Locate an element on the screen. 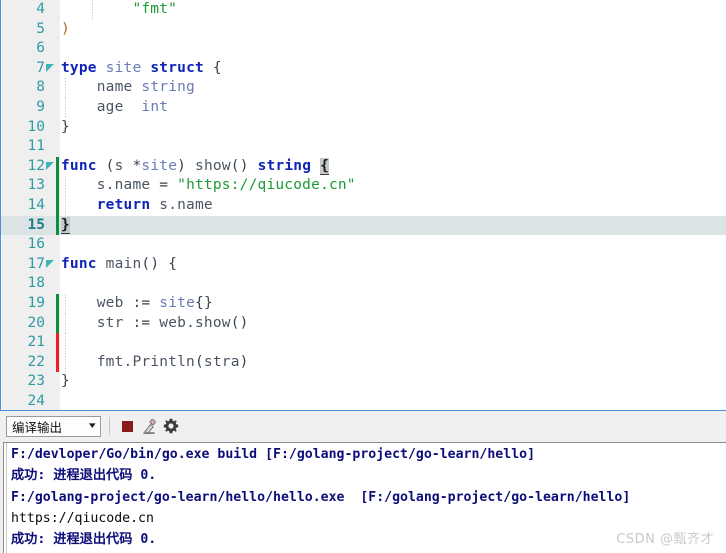 Image resolution: width=726 pixels, height=553 pixels. code-line: 11 is located at coordinates (363, 147).